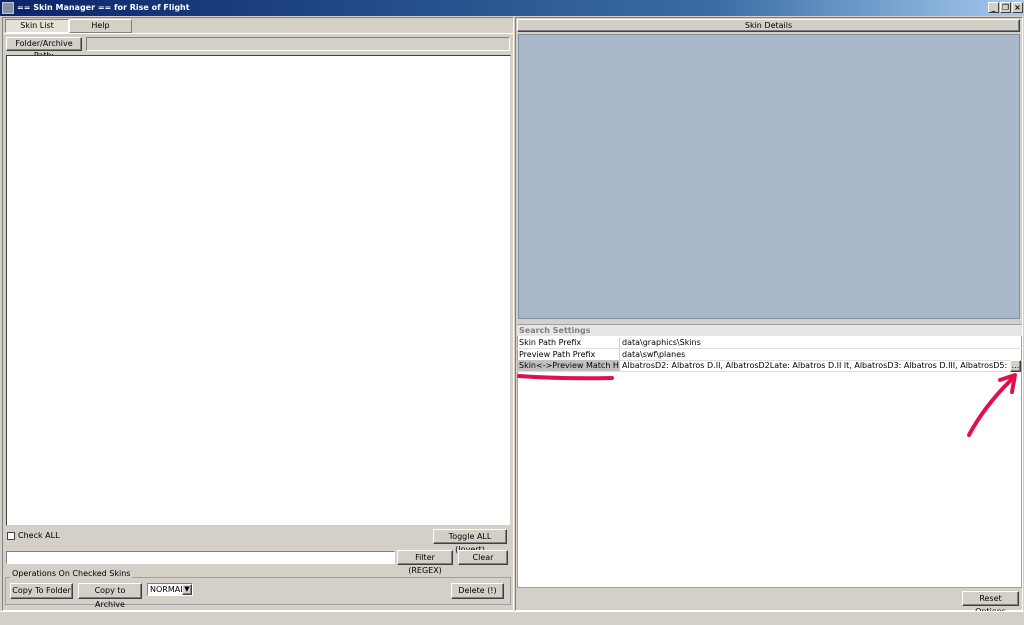 Image resolution: width=1024 pixels, height=625 pixels. Describe the element at coordinates (8, 8) in the screenshot. I see `app-icon` at that location.